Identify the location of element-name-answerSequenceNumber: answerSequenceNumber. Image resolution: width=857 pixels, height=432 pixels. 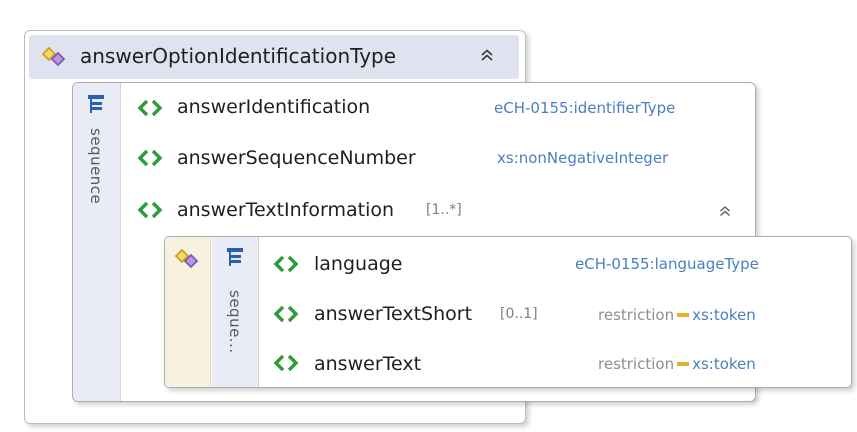
(296, 158).